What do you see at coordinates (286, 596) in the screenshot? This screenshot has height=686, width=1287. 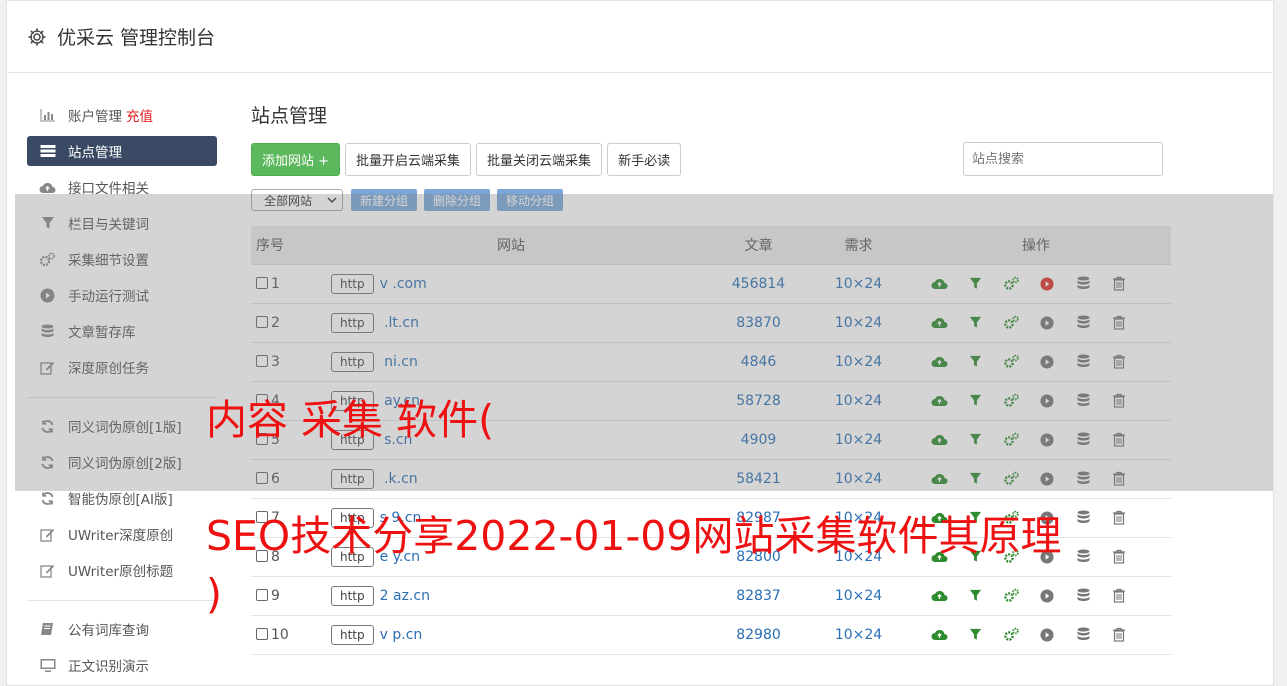 I see `row-no-cell: 9` at bounding box center [286, 596].